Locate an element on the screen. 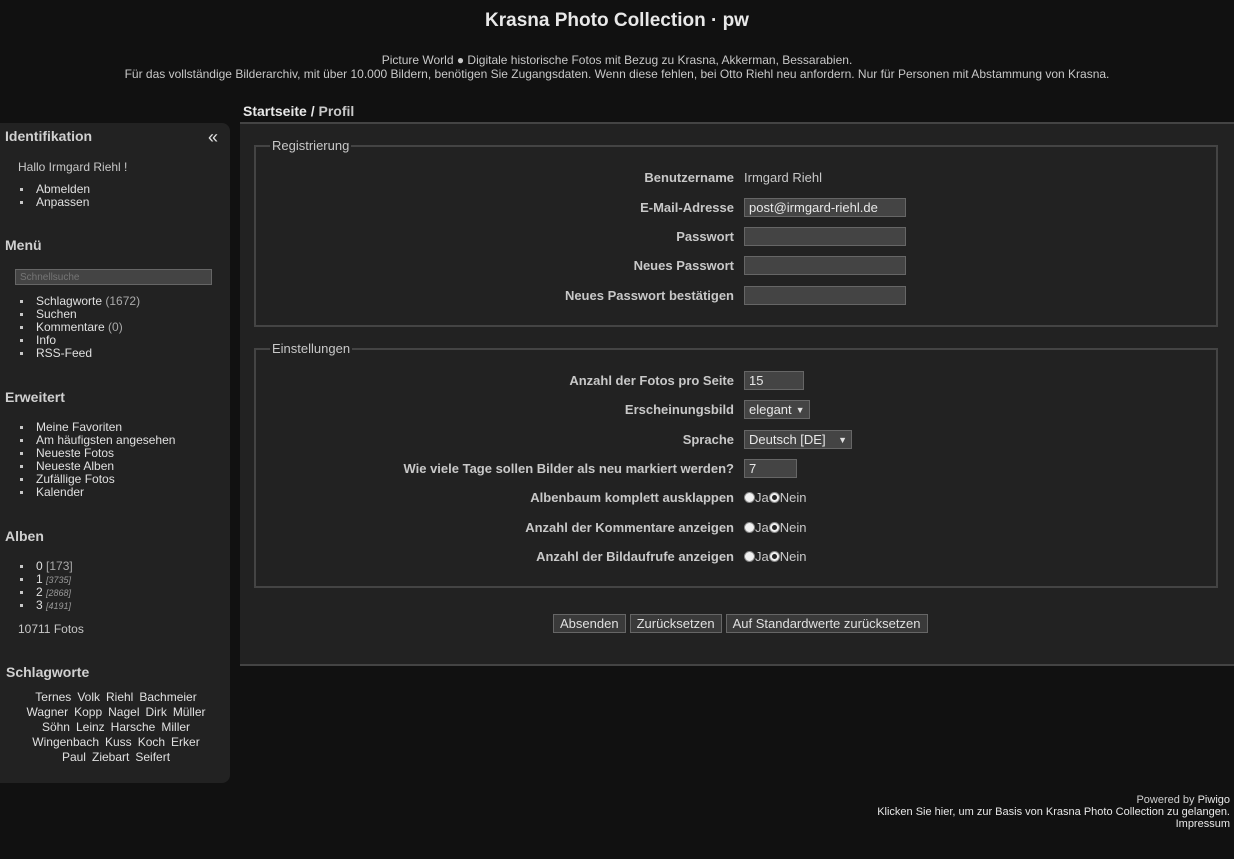  show-views-yes-radio is located at coordinates (749, 556).